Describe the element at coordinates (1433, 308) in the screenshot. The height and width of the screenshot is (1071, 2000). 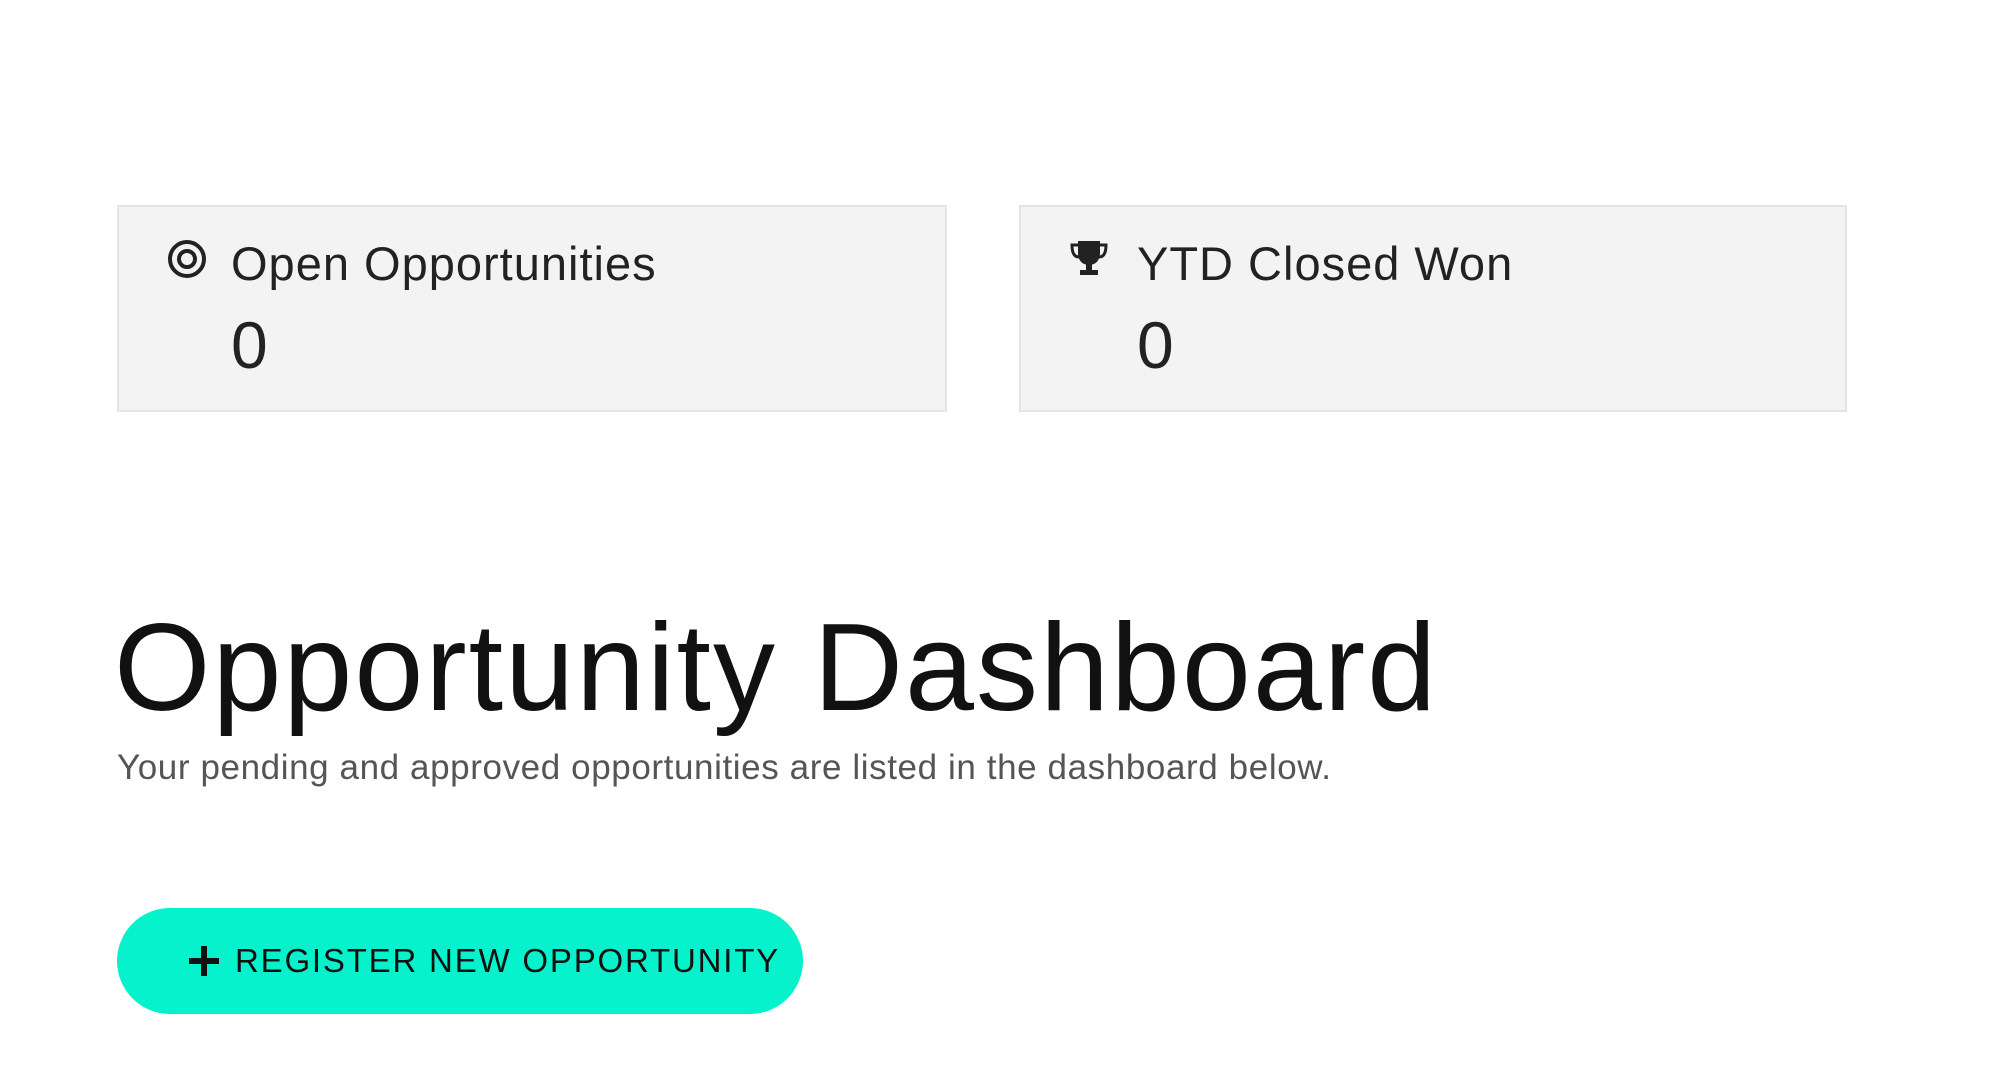
I see `ytd-closed-won-card: YTD Closed Won 0` at that location.